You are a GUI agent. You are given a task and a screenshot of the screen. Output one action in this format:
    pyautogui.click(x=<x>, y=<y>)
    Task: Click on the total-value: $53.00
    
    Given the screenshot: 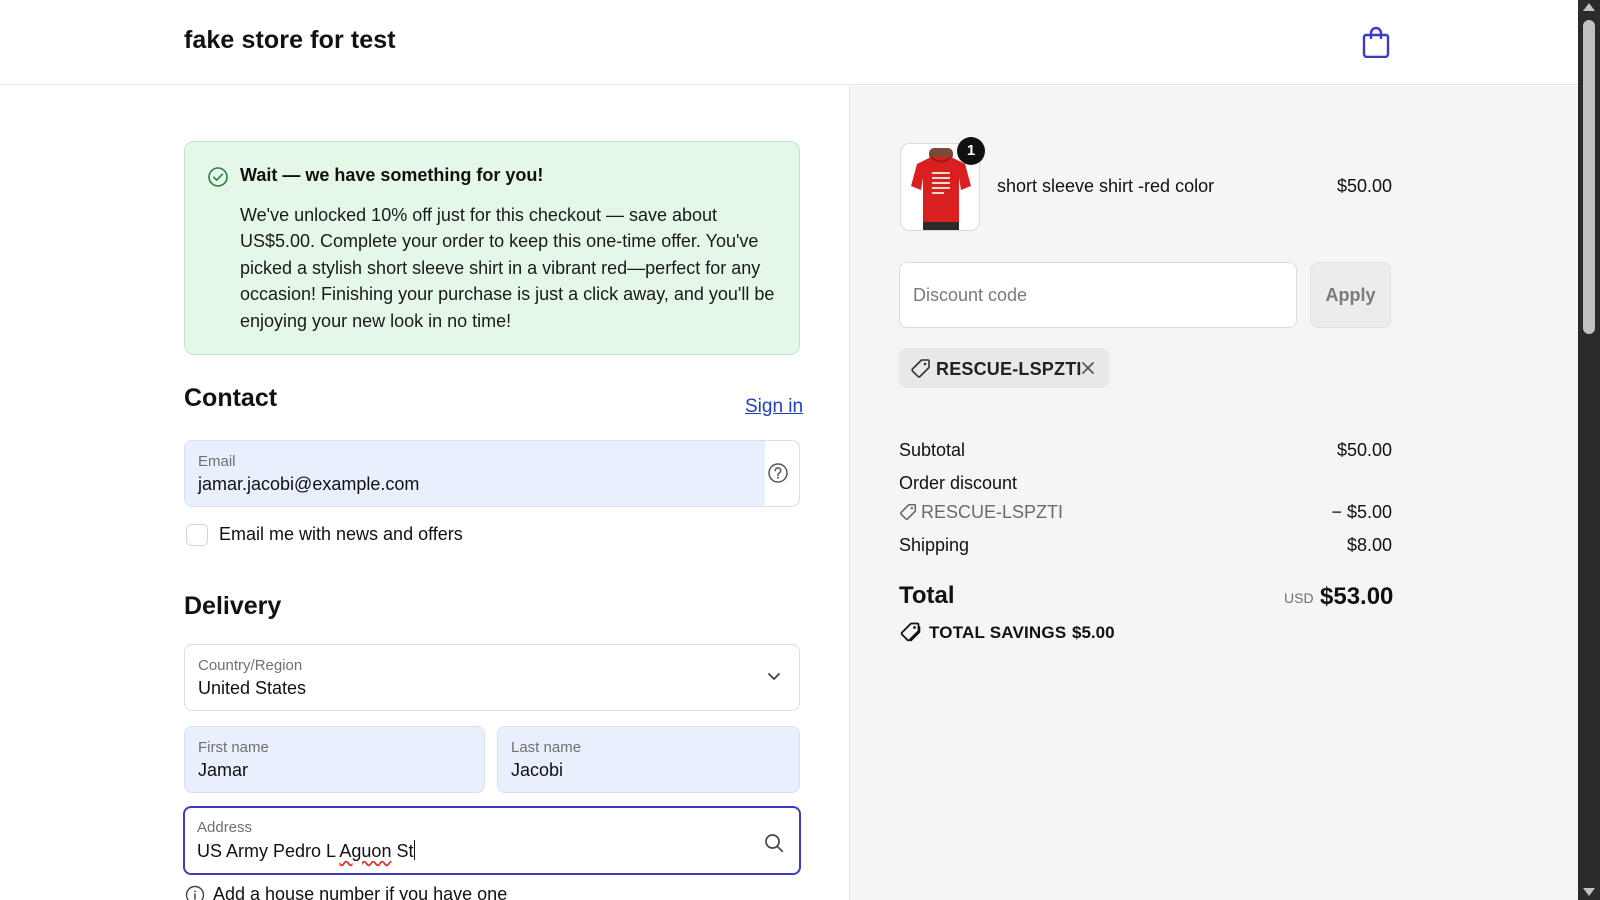 What is the action you would take?
    pyautogui.click(x=1357, y=596)
    